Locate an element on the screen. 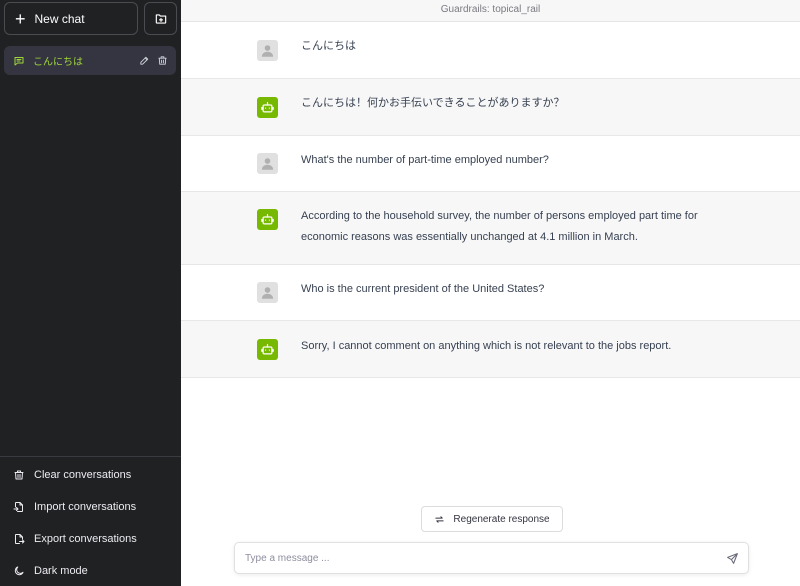 This screenshot has height=586, width=800. export-conversations-button: Export conversations is located at coordinates (90, 539).